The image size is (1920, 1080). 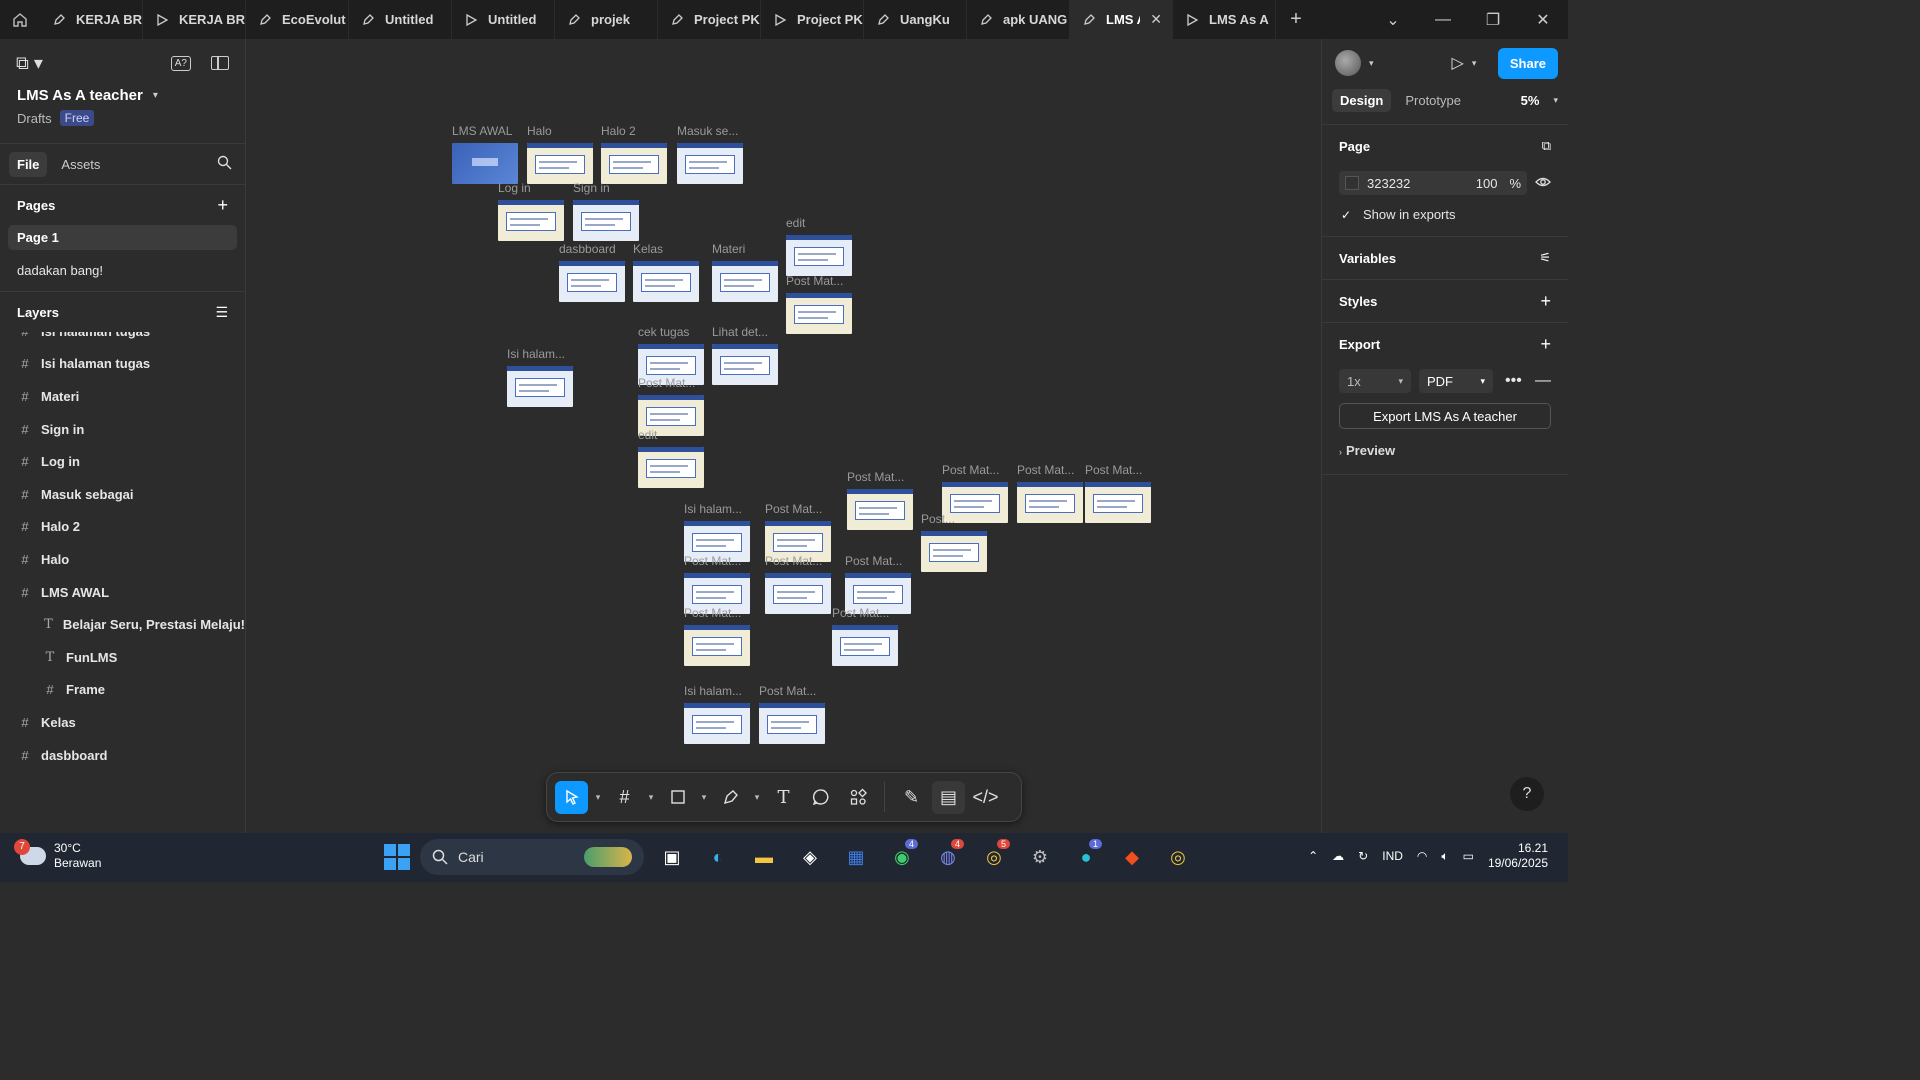 I want to click on layer-item: T FunLMS, so click(x=122, y=657).